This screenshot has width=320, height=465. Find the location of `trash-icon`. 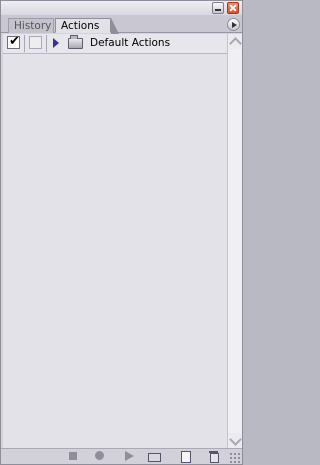

trash-icon is located at coordinates (214, 457).